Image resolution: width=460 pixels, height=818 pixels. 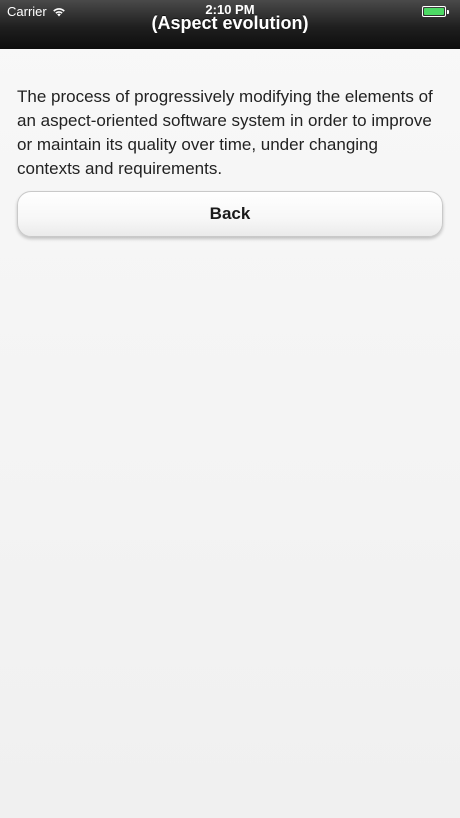 I want to click on page-title: (Aspect evolution), so click(x=230, y=23).